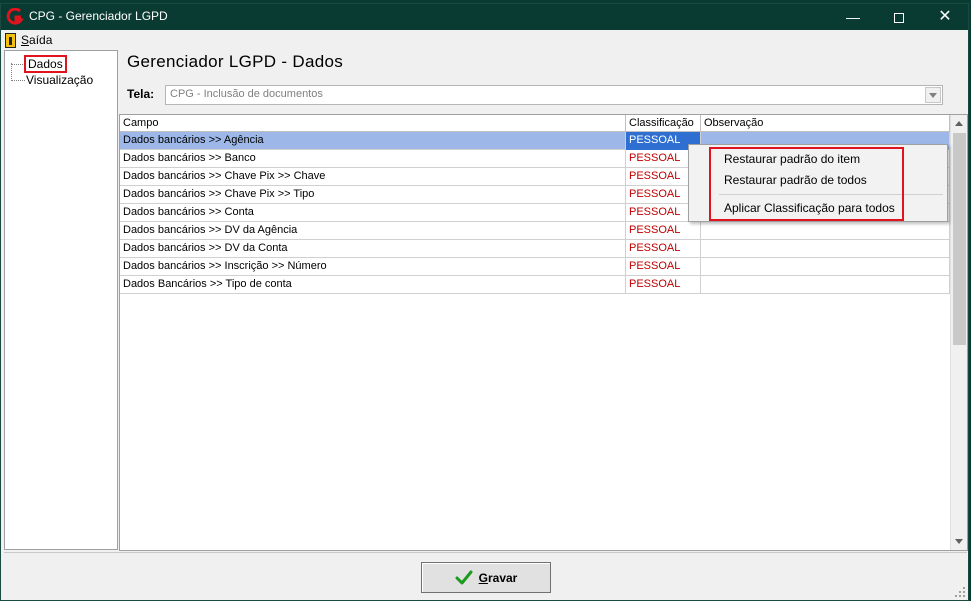  I want to click on tree-item-label: Visualização, so click(60, 80).